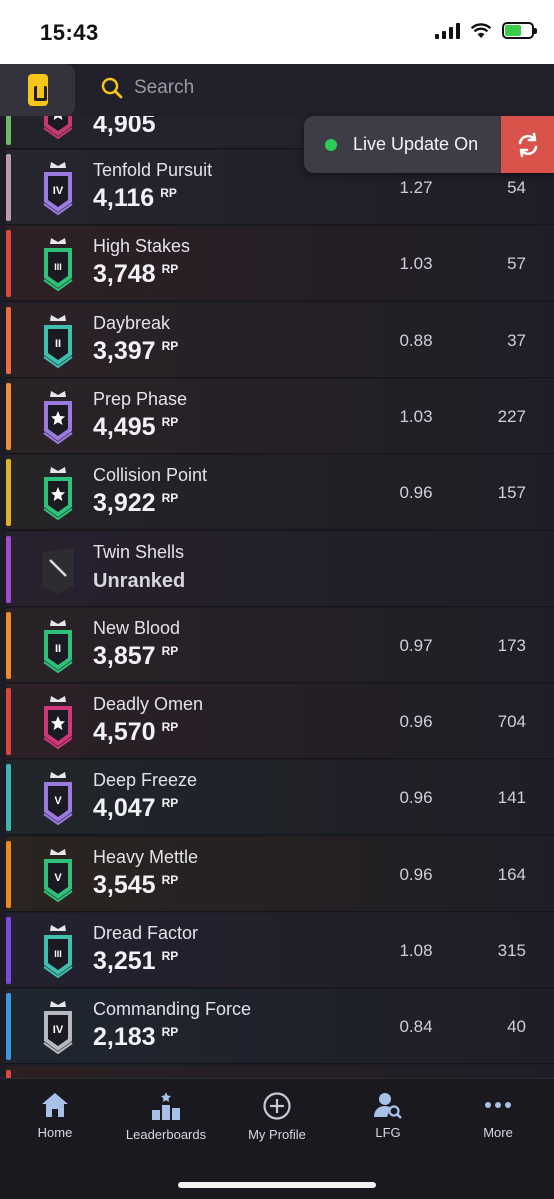 The image size is (554, 1199). What do you see at coordinates (516, 1027) in the screenshot?
I see `matches-count: 40` at bounding box center [516, 1027].